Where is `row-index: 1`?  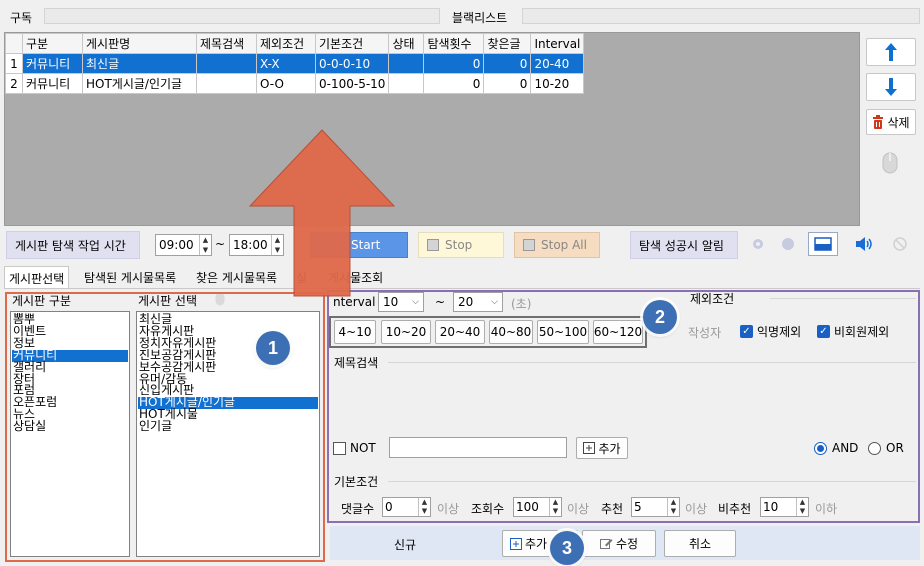 row-index: 1 is located at coordinates (14, 63).